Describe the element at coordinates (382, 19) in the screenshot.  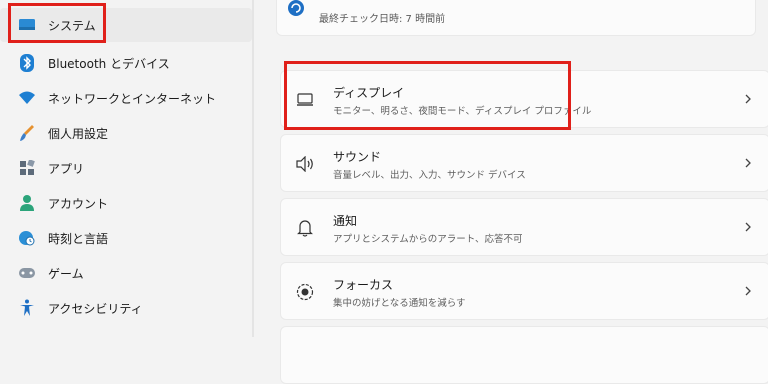
I see `last-check-text: 最終チェック日時: 7 時間前` at that location.